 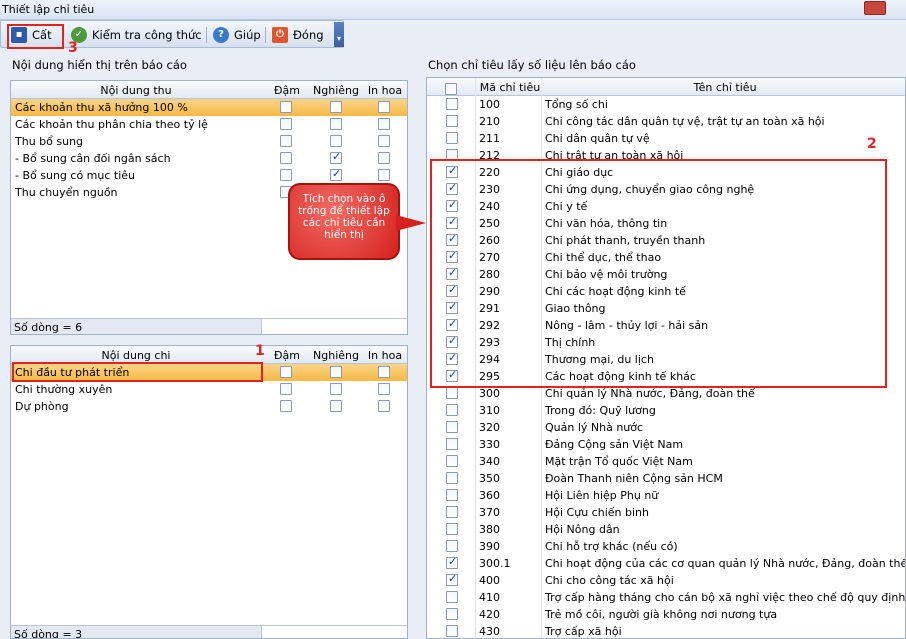 I want to click on table-row: 250 Chi văn hóa, thông tin, so click(x=666, y=223).